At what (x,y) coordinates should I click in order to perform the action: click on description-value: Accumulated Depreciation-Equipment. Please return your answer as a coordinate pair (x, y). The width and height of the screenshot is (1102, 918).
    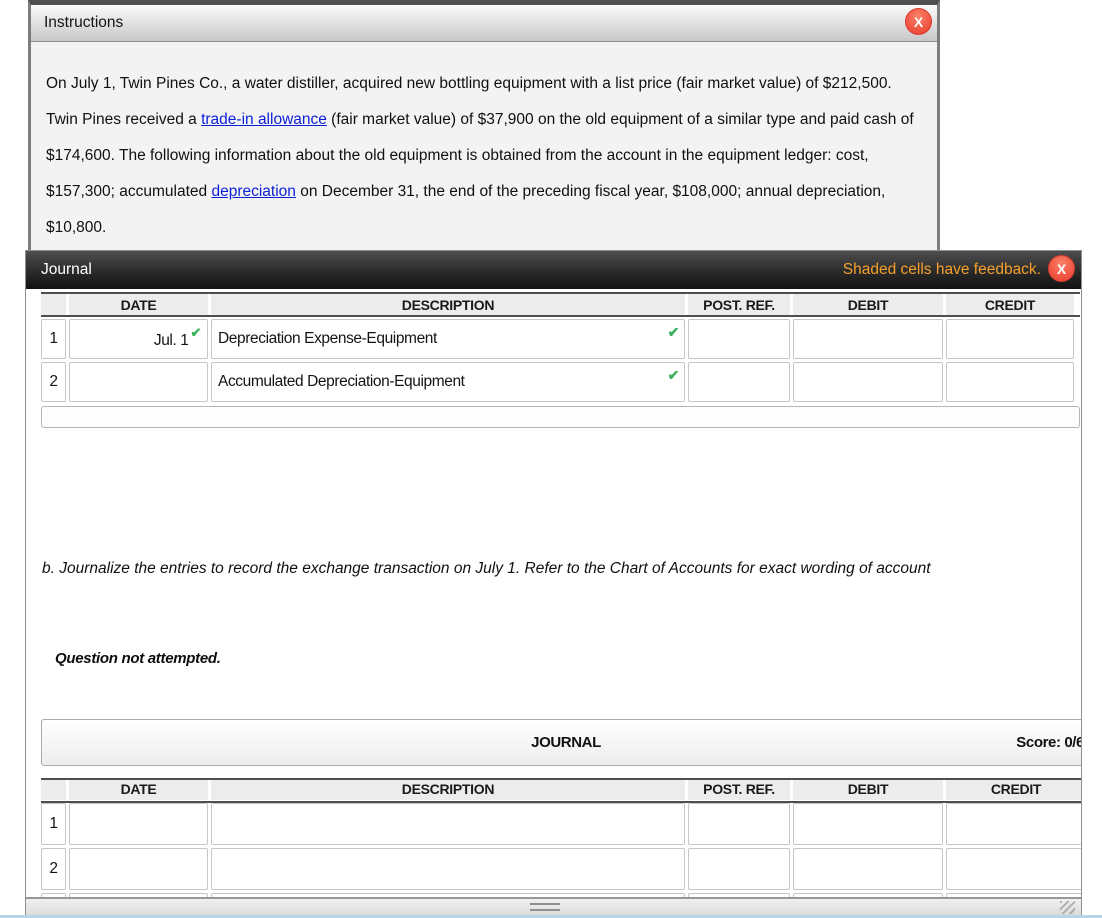
    Looking at the image, I should click on (341, 381).